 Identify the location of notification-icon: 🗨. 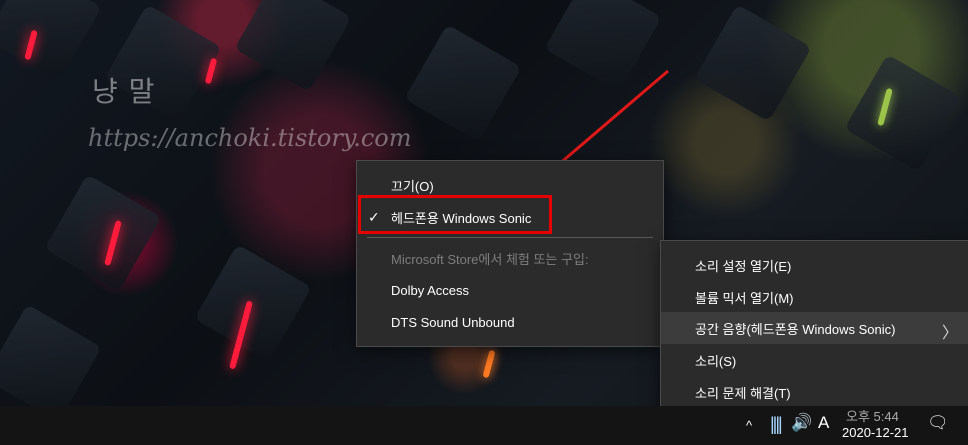
(938, 423).